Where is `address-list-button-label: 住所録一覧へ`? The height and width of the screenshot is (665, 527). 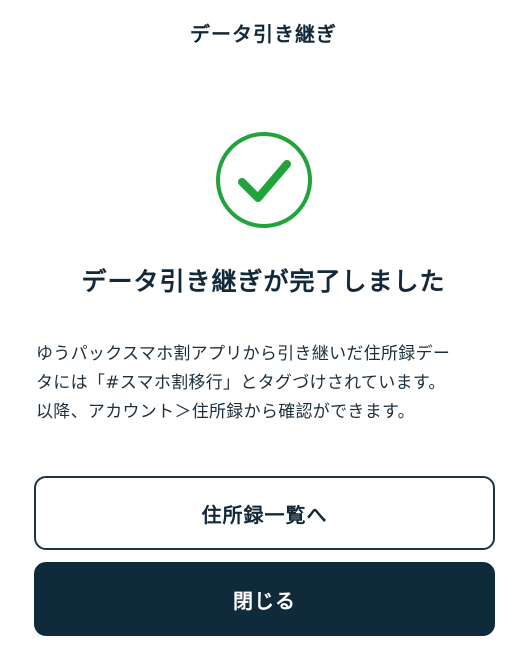 address-list-button-label: 住所録一覧へ is located at coordinates (264, 514).